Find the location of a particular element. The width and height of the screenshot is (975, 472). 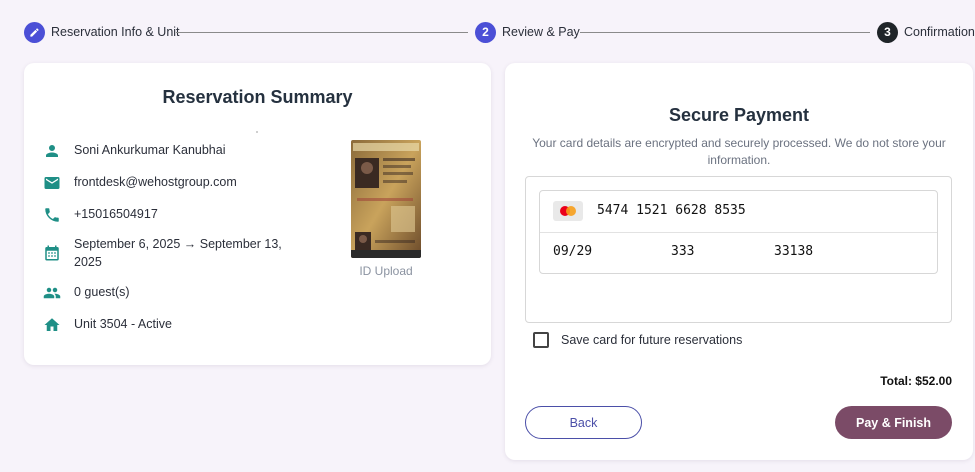

guest-count: 0 guest(s) is located at coordinates (102, 292).